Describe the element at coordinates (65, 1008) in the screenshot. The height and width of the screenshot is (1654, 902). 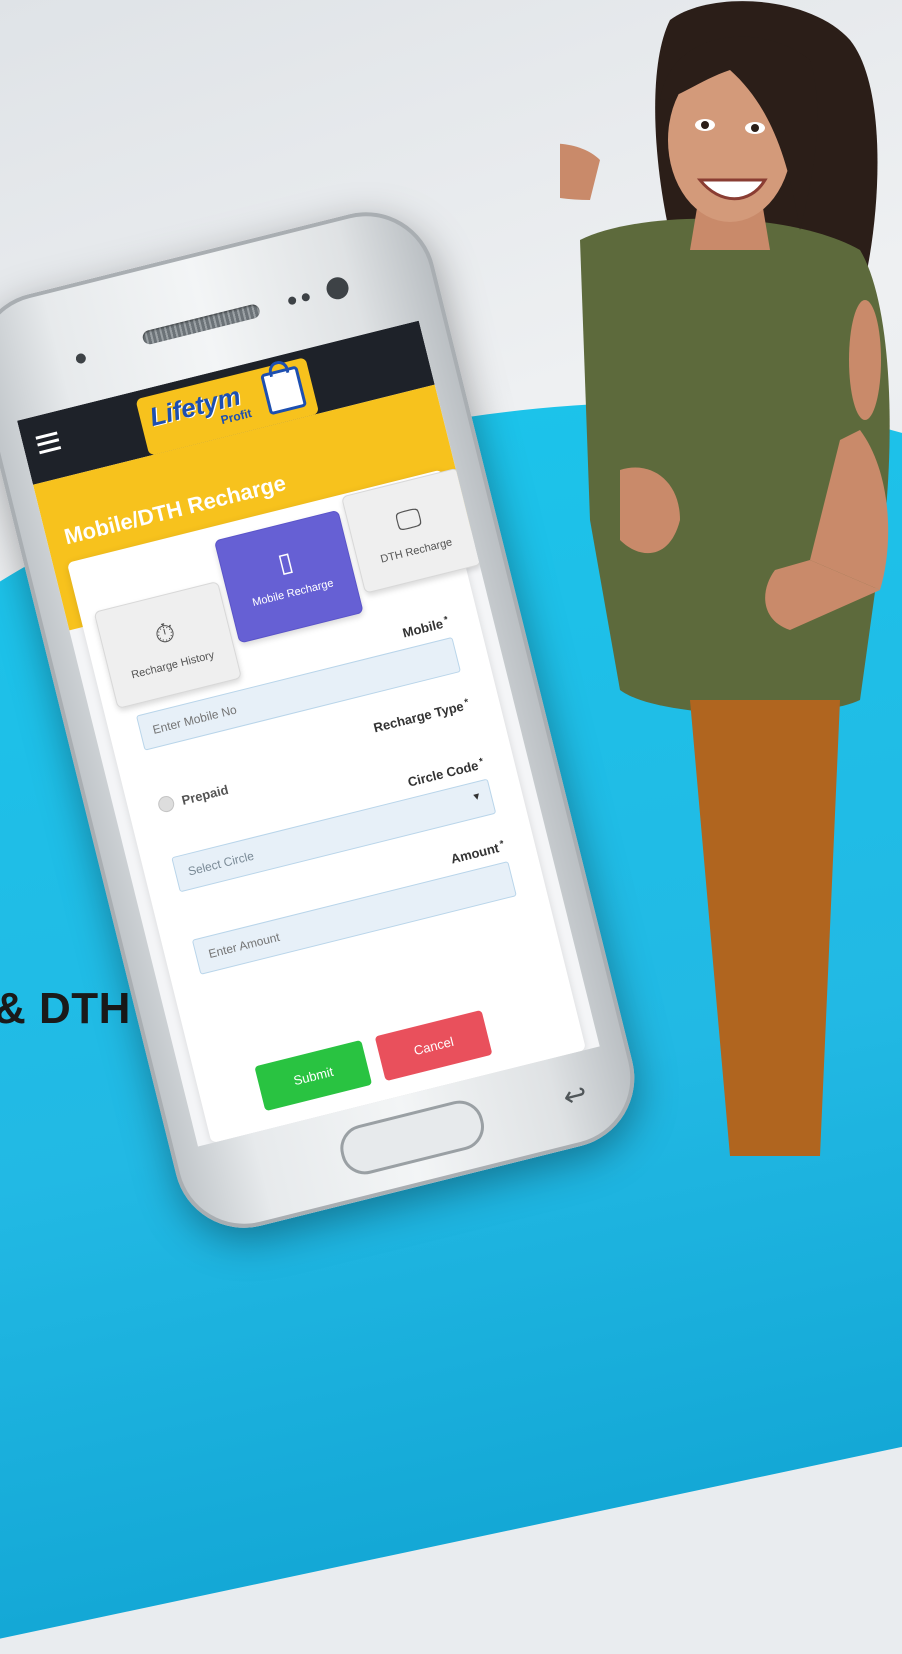
I see `banner-headline: & DTH` at that location.